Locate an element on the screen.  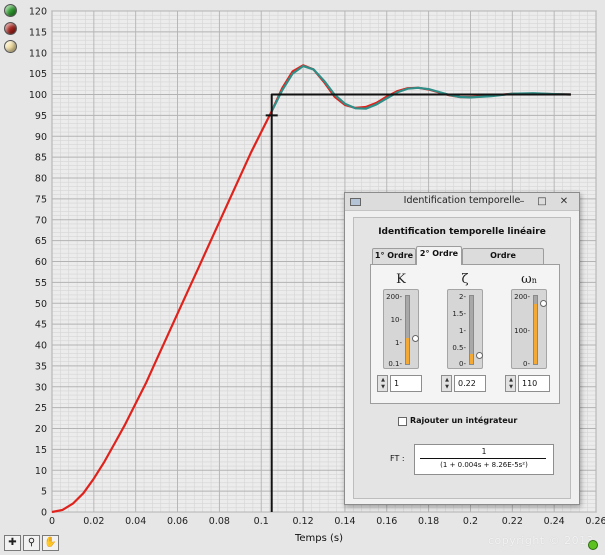
damping-value-field: 0.22 is located at coordinates (470, 383).